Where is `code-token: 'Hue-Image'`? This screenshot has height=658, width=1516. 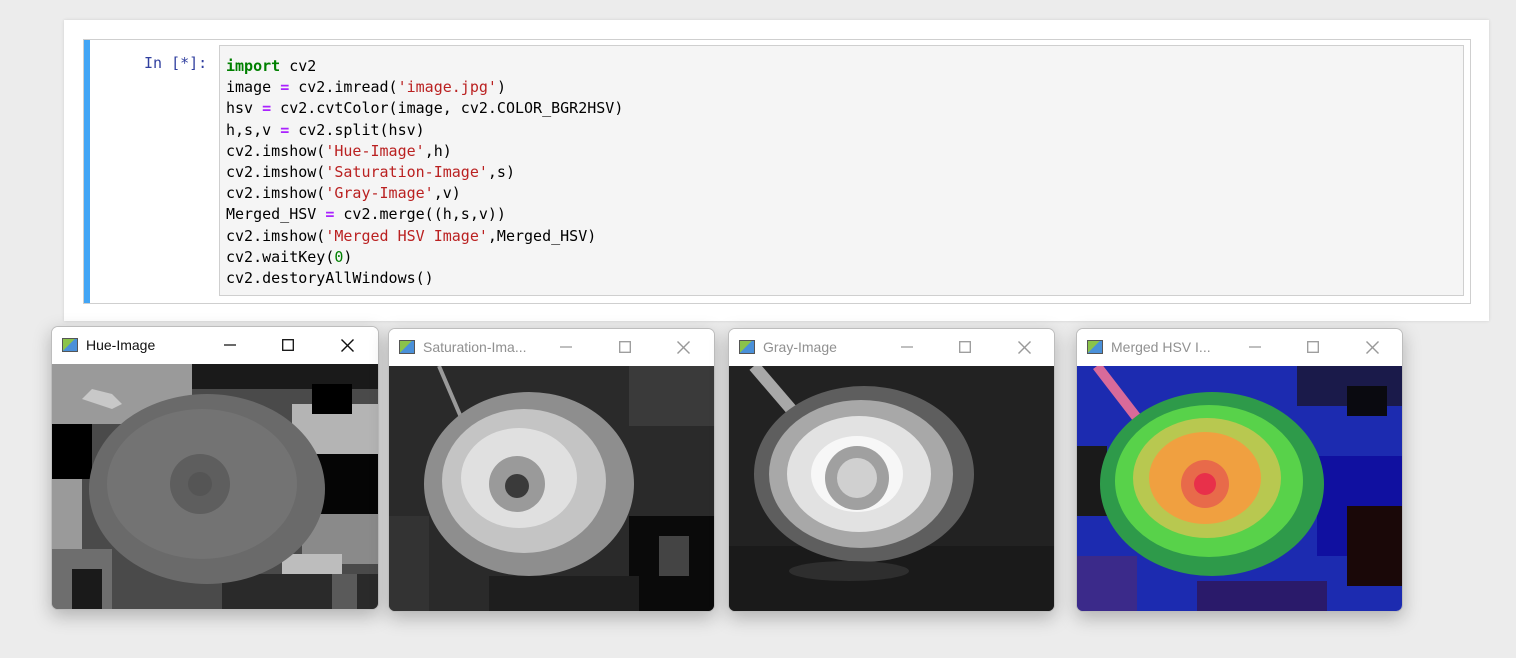
code-token: 'Hue-Image' is located at coordinates (375, 150).